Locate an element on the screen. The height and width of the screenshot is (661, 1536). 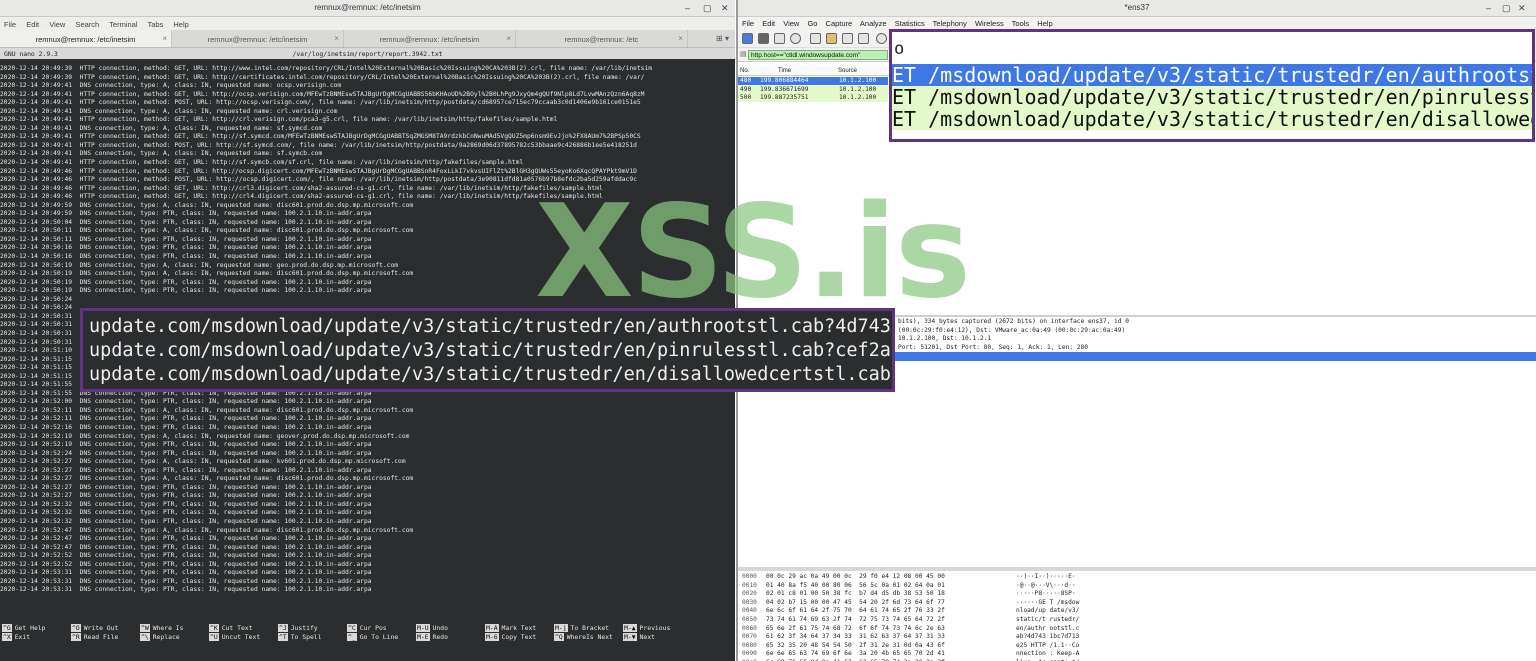
menu-statistics: Statistics is located at coordinates (910, 23).